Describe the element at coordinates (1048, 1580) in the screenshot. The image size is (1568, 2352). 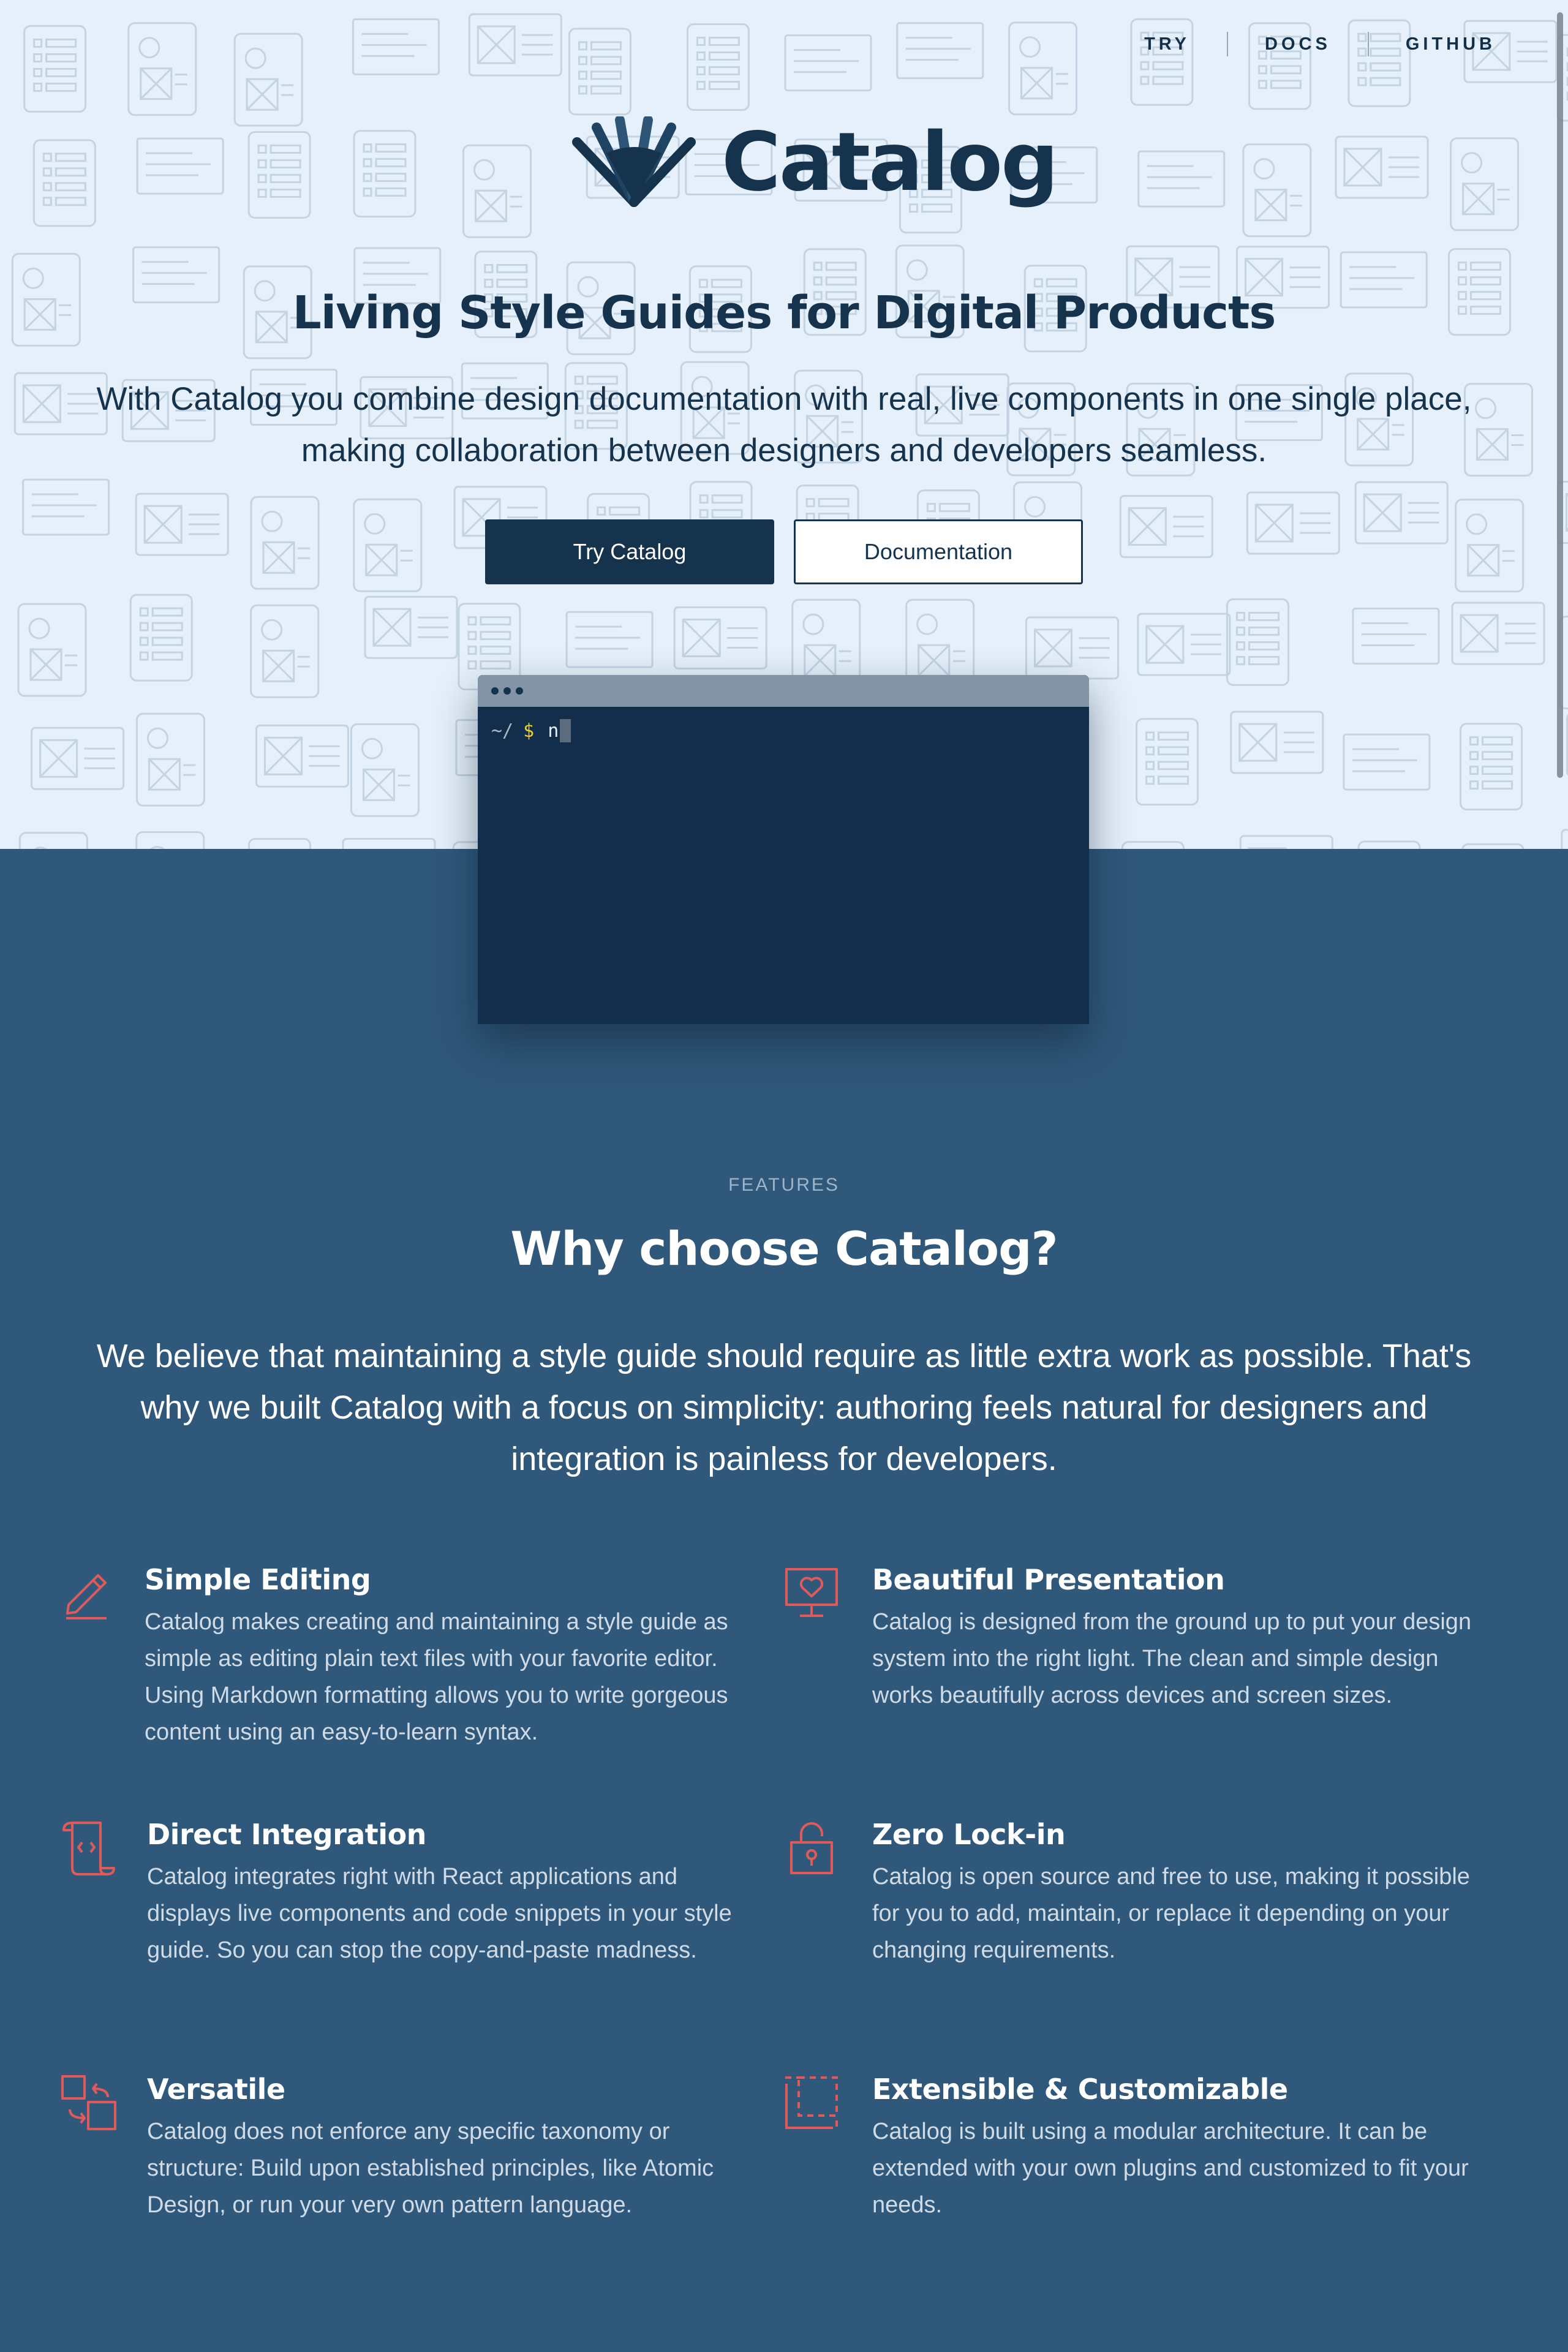
I see `feature-title: Beautiful Presentation` at that location.